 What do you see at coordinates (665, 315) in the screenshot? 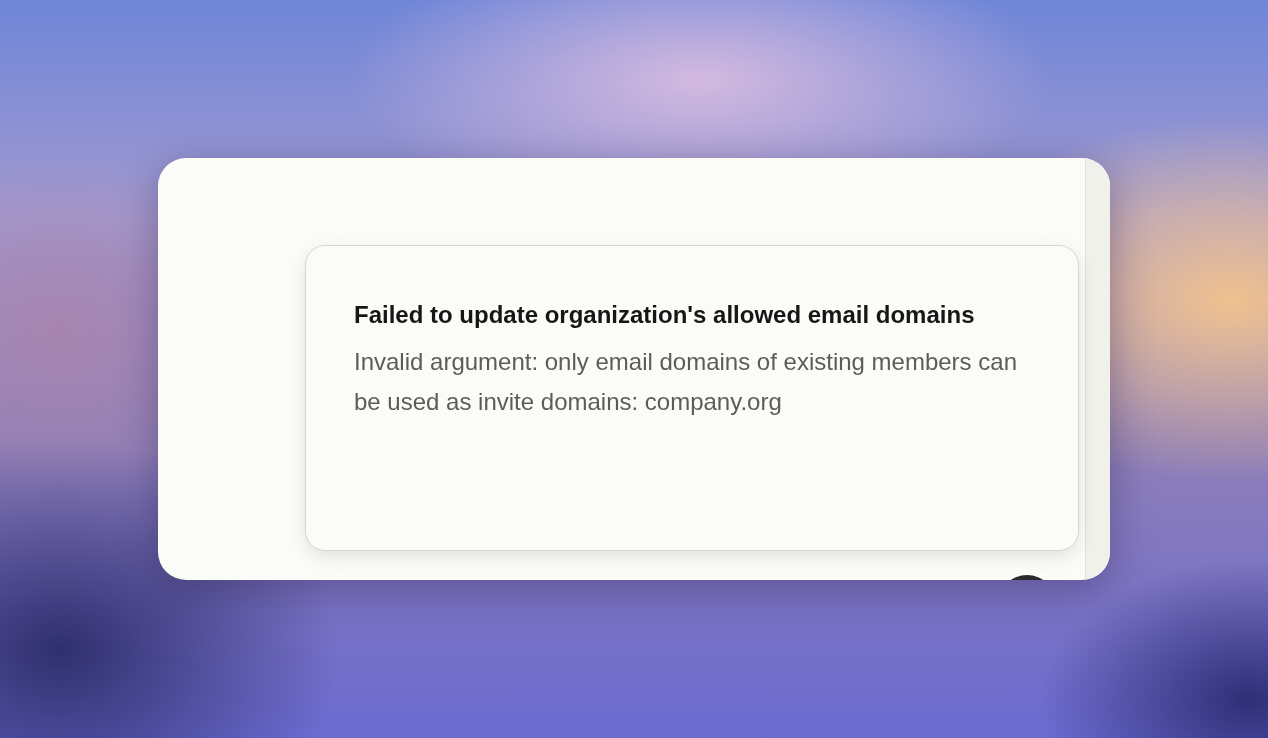
I see `toast-title: Failed to update organization's allowed email domains` at bounding box center [665, 315].